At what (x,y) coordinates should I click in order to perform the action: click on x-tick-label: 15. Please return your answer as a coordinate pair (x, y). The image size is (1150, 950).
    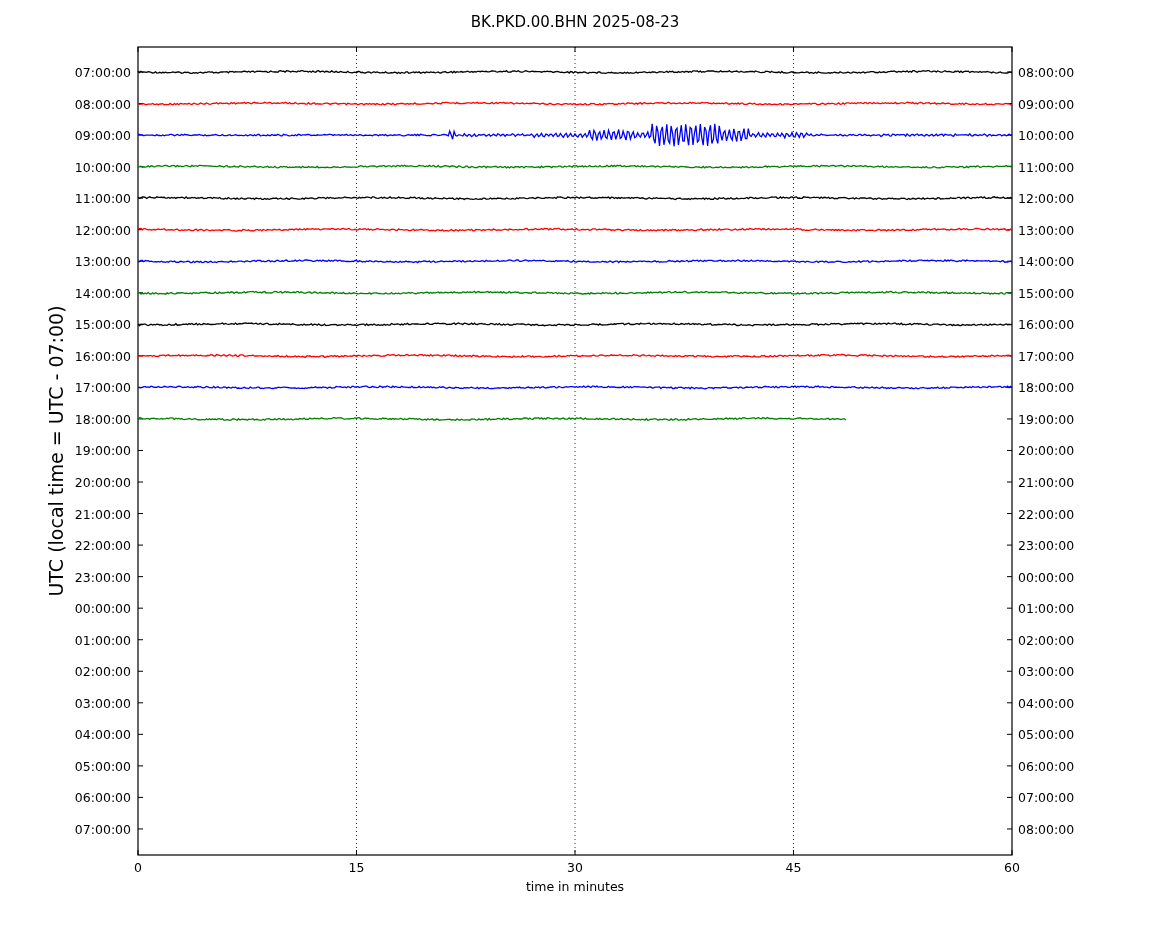
    Looking at the image, I should click on (356, 867).